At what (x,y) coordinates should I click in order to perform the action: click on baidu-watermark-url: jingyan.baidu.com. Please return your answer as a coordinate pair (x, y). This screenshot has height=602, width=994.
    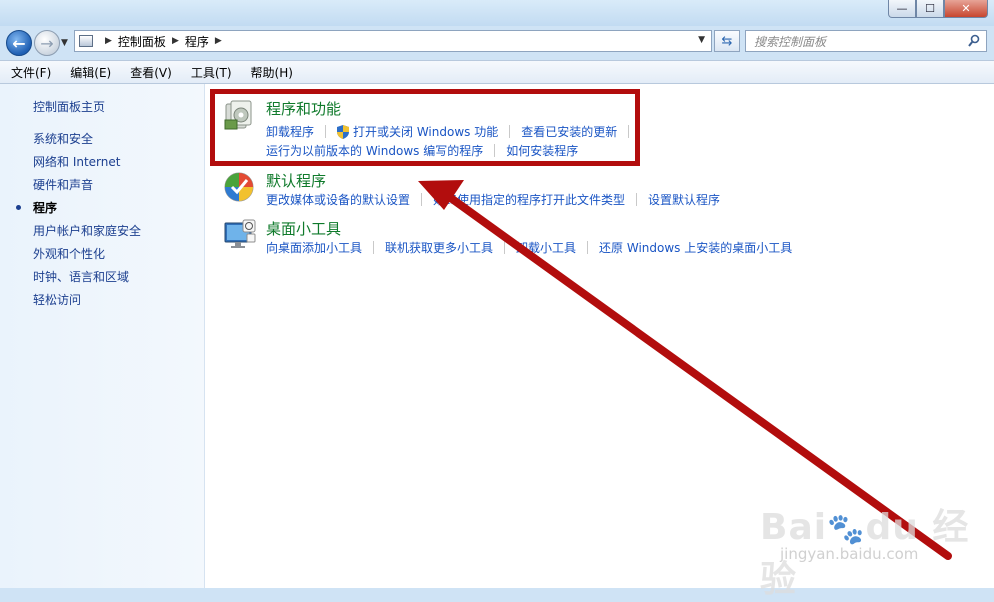
    Looking at the image, I should click on (849, 554).